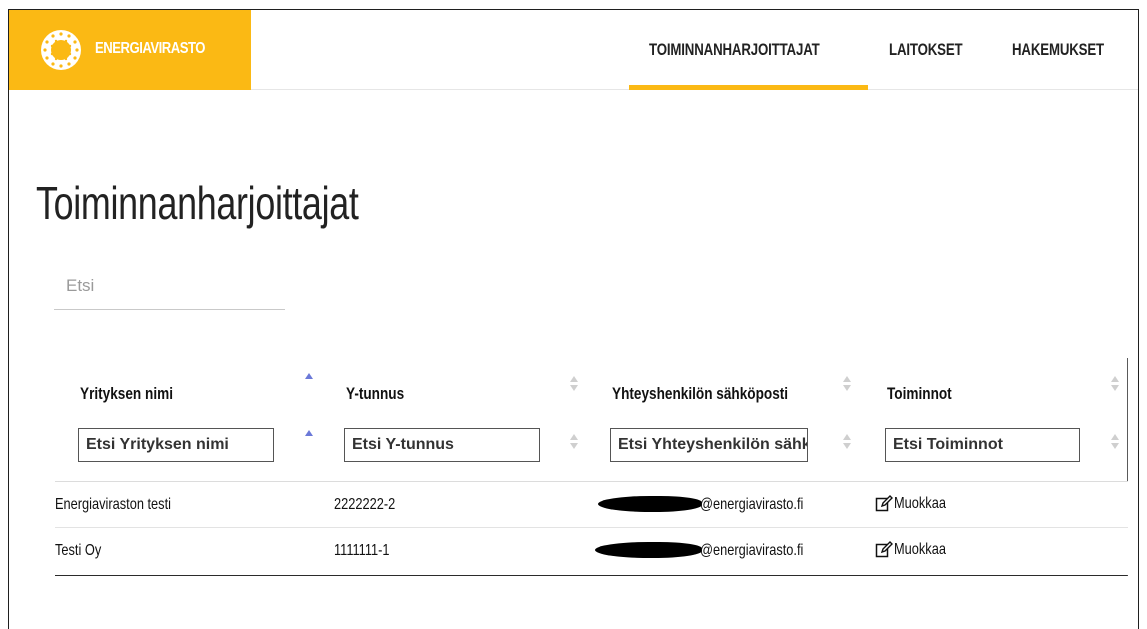 This screenshot has height=629, width=1147. I want to click on filter-input-y-tunnus, so click(442, 445).